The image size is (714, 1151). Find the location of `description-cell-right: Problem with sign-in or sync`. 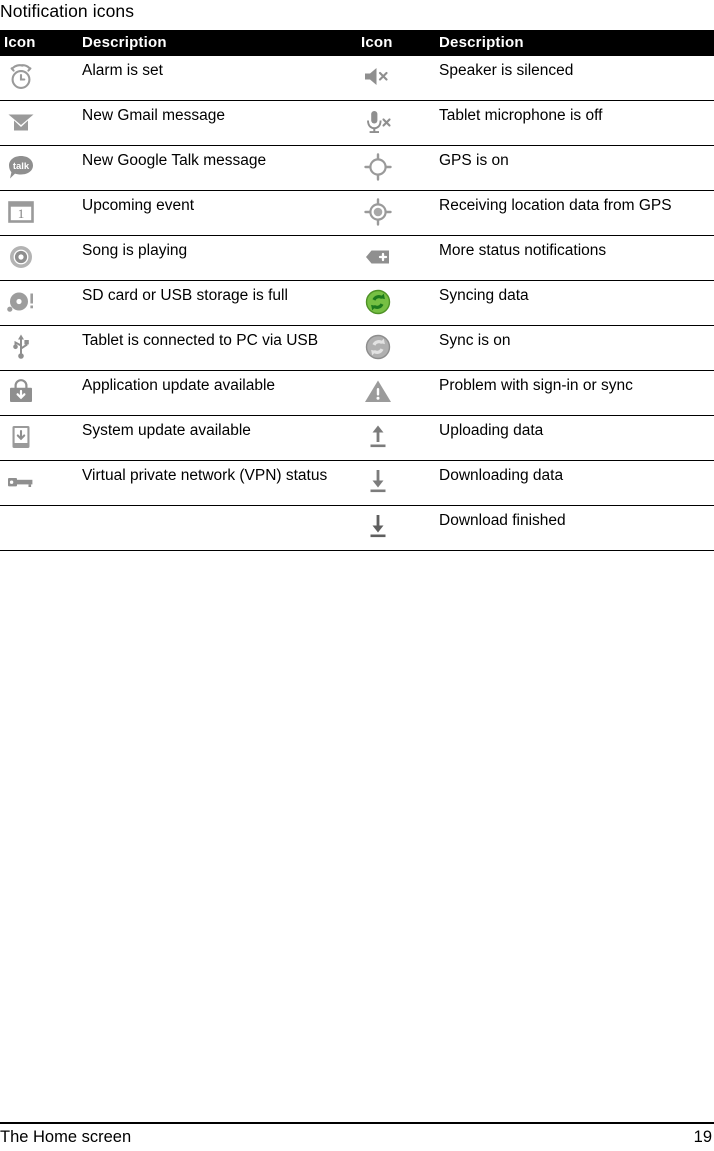

description-cell-right: Problem with sign-in or sync is located at coordinates (536, 385).